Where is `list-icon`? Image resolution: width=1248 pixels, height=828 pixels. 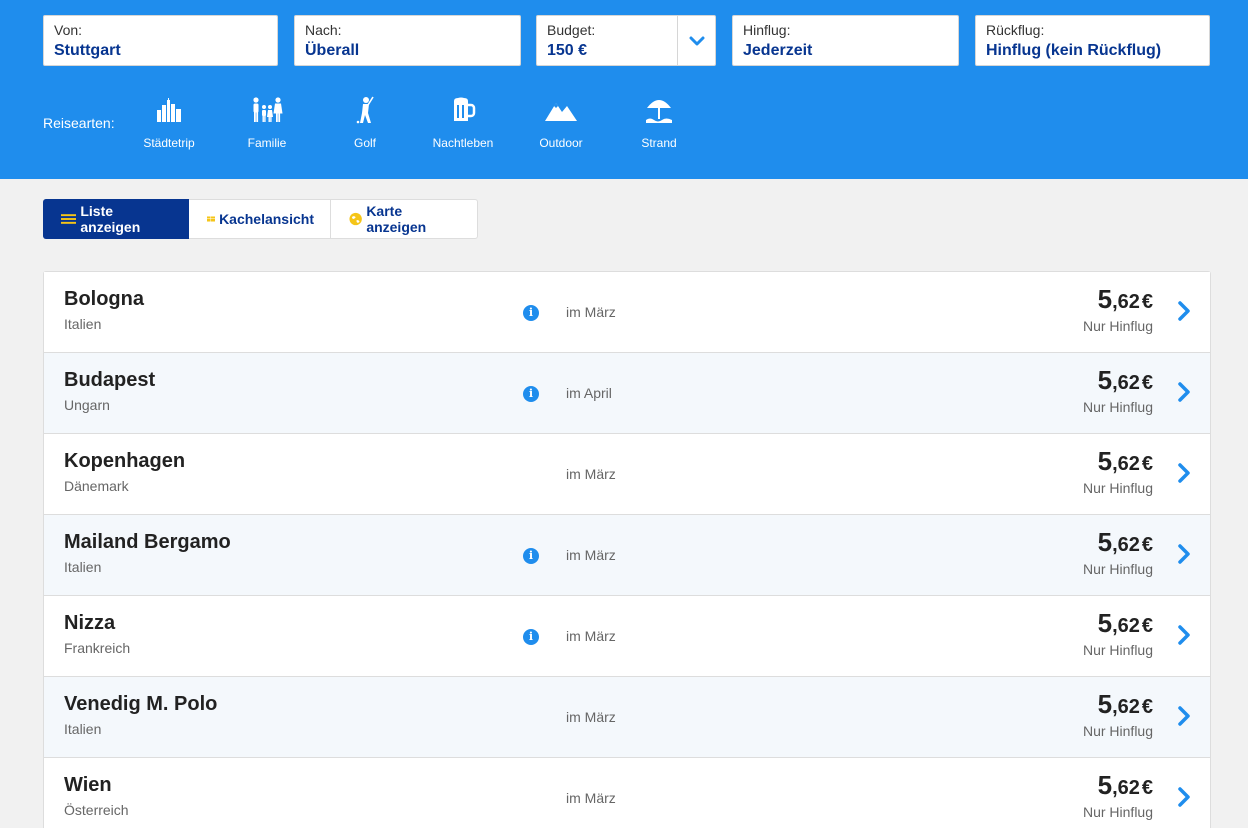 list-icon is located at coordinates (69, 219).